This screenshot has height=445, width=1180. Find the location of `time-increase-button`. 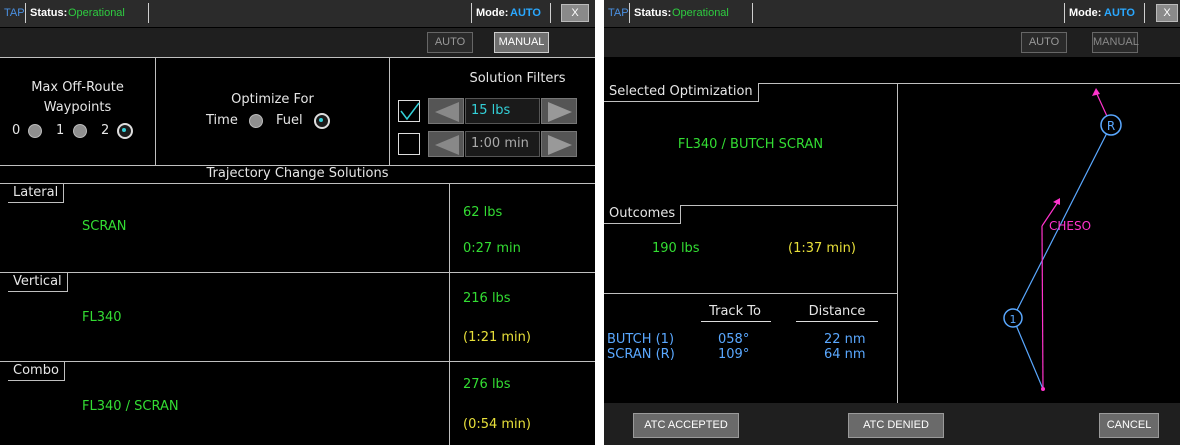

time-increase-button is located at coordinates (559, 144).